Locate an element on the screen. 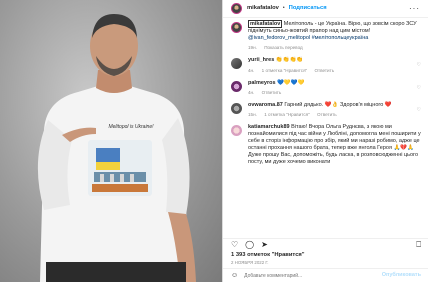  like-heart-icon: ♡ is located at coordinates (234, 244).